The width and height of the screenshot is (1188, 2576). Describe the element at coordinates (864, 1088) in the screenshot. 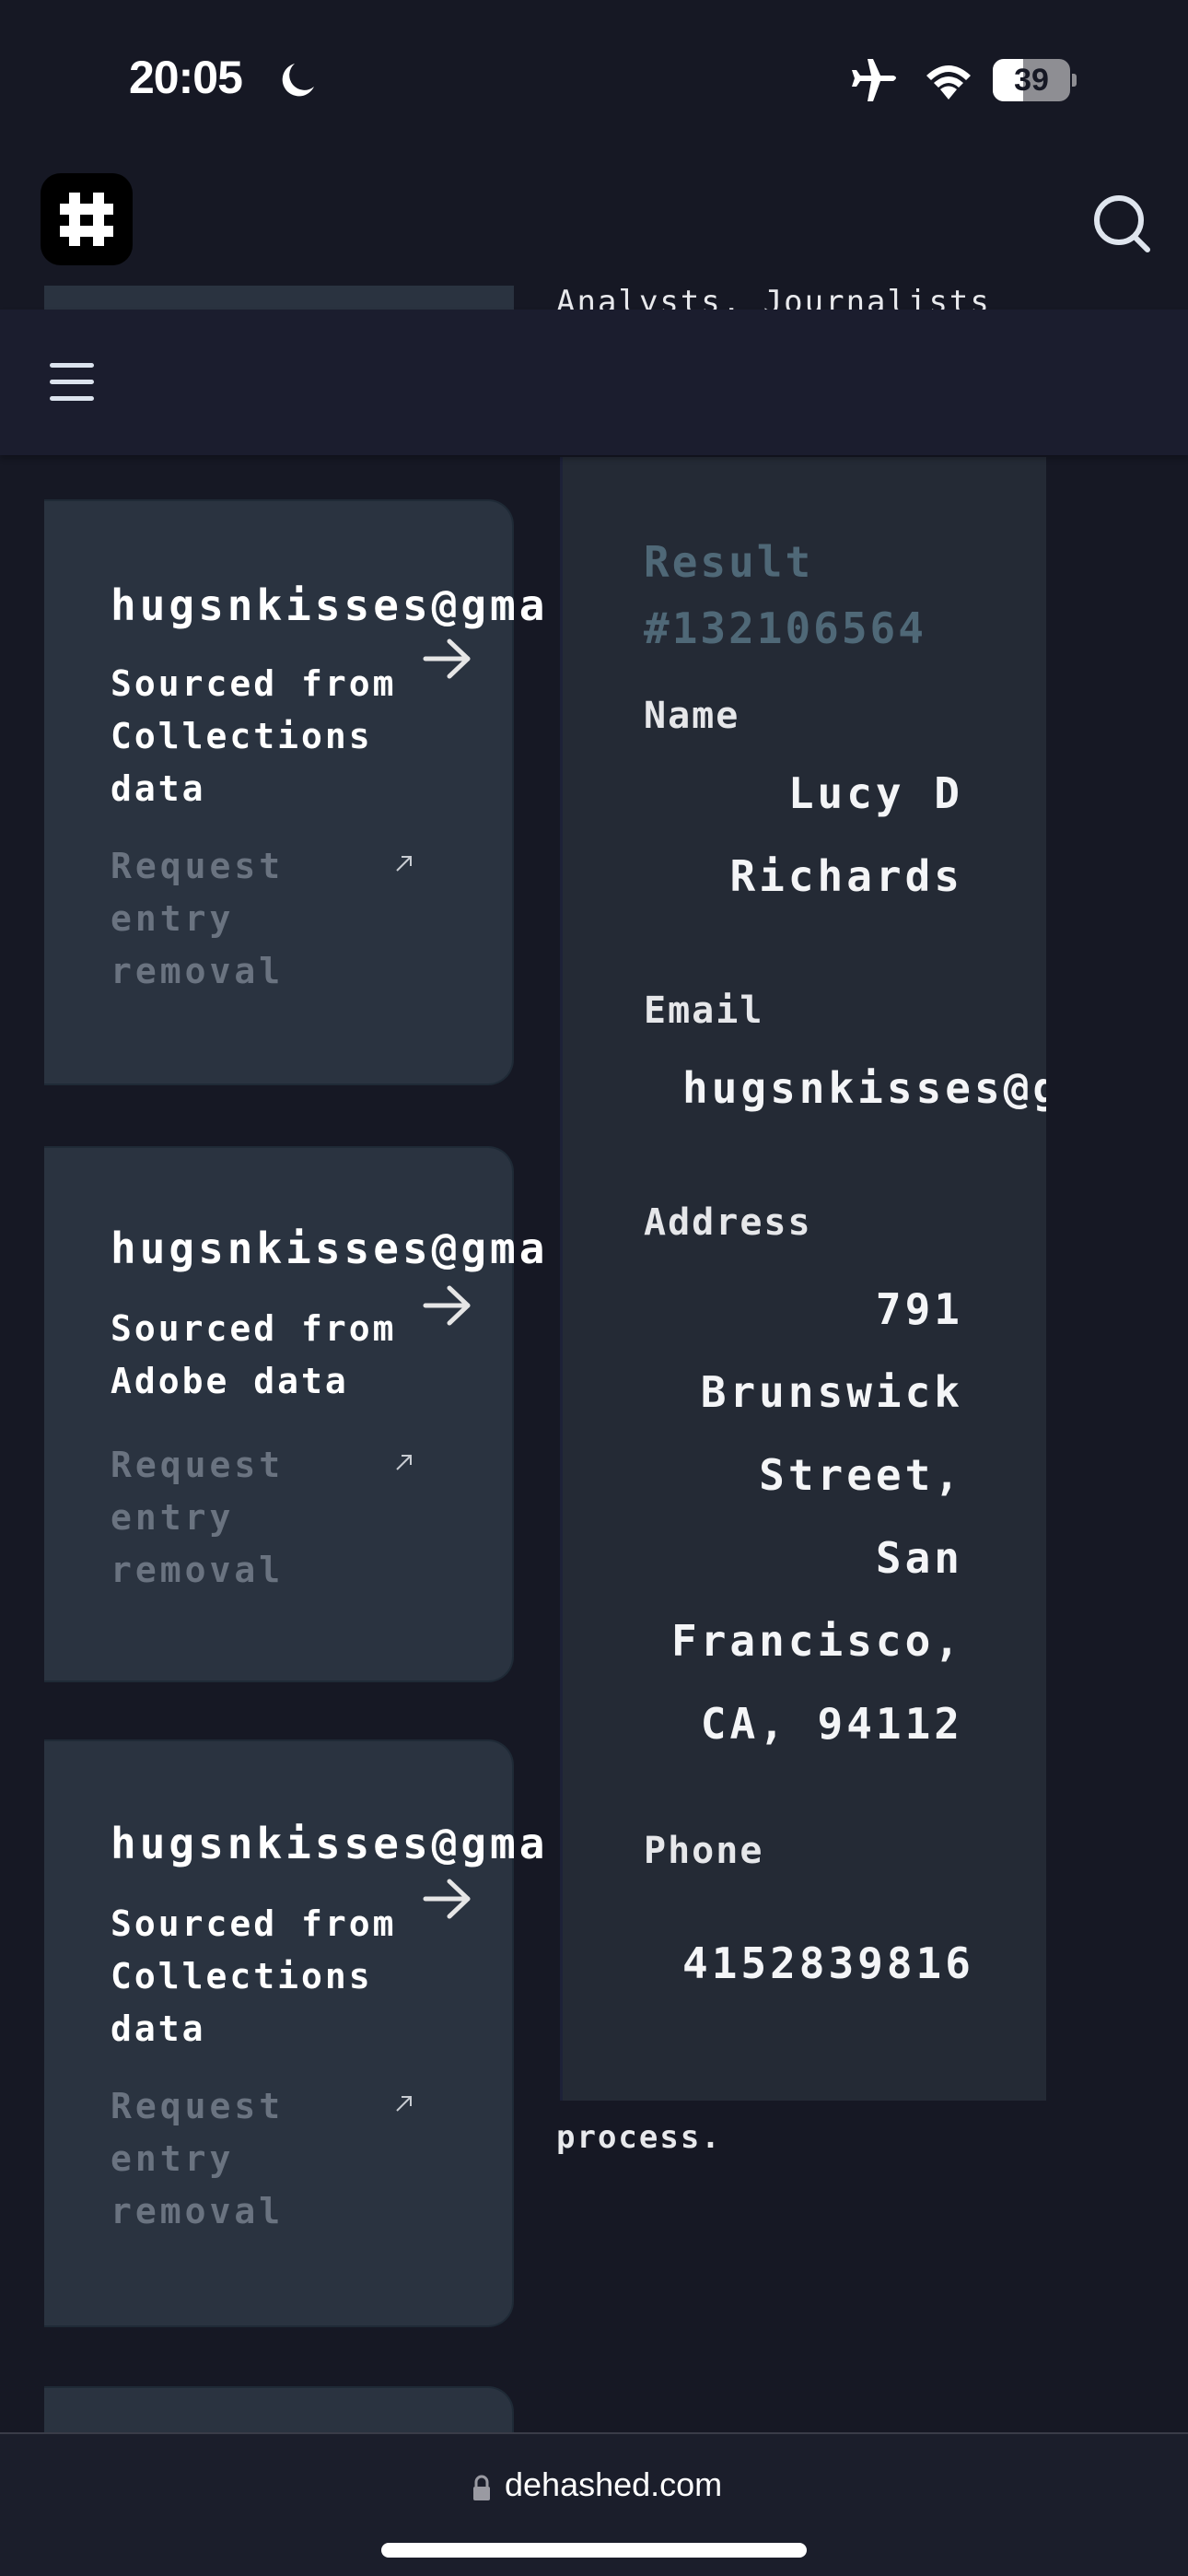

I see `email-value: hugsnkisses@g` at that location.